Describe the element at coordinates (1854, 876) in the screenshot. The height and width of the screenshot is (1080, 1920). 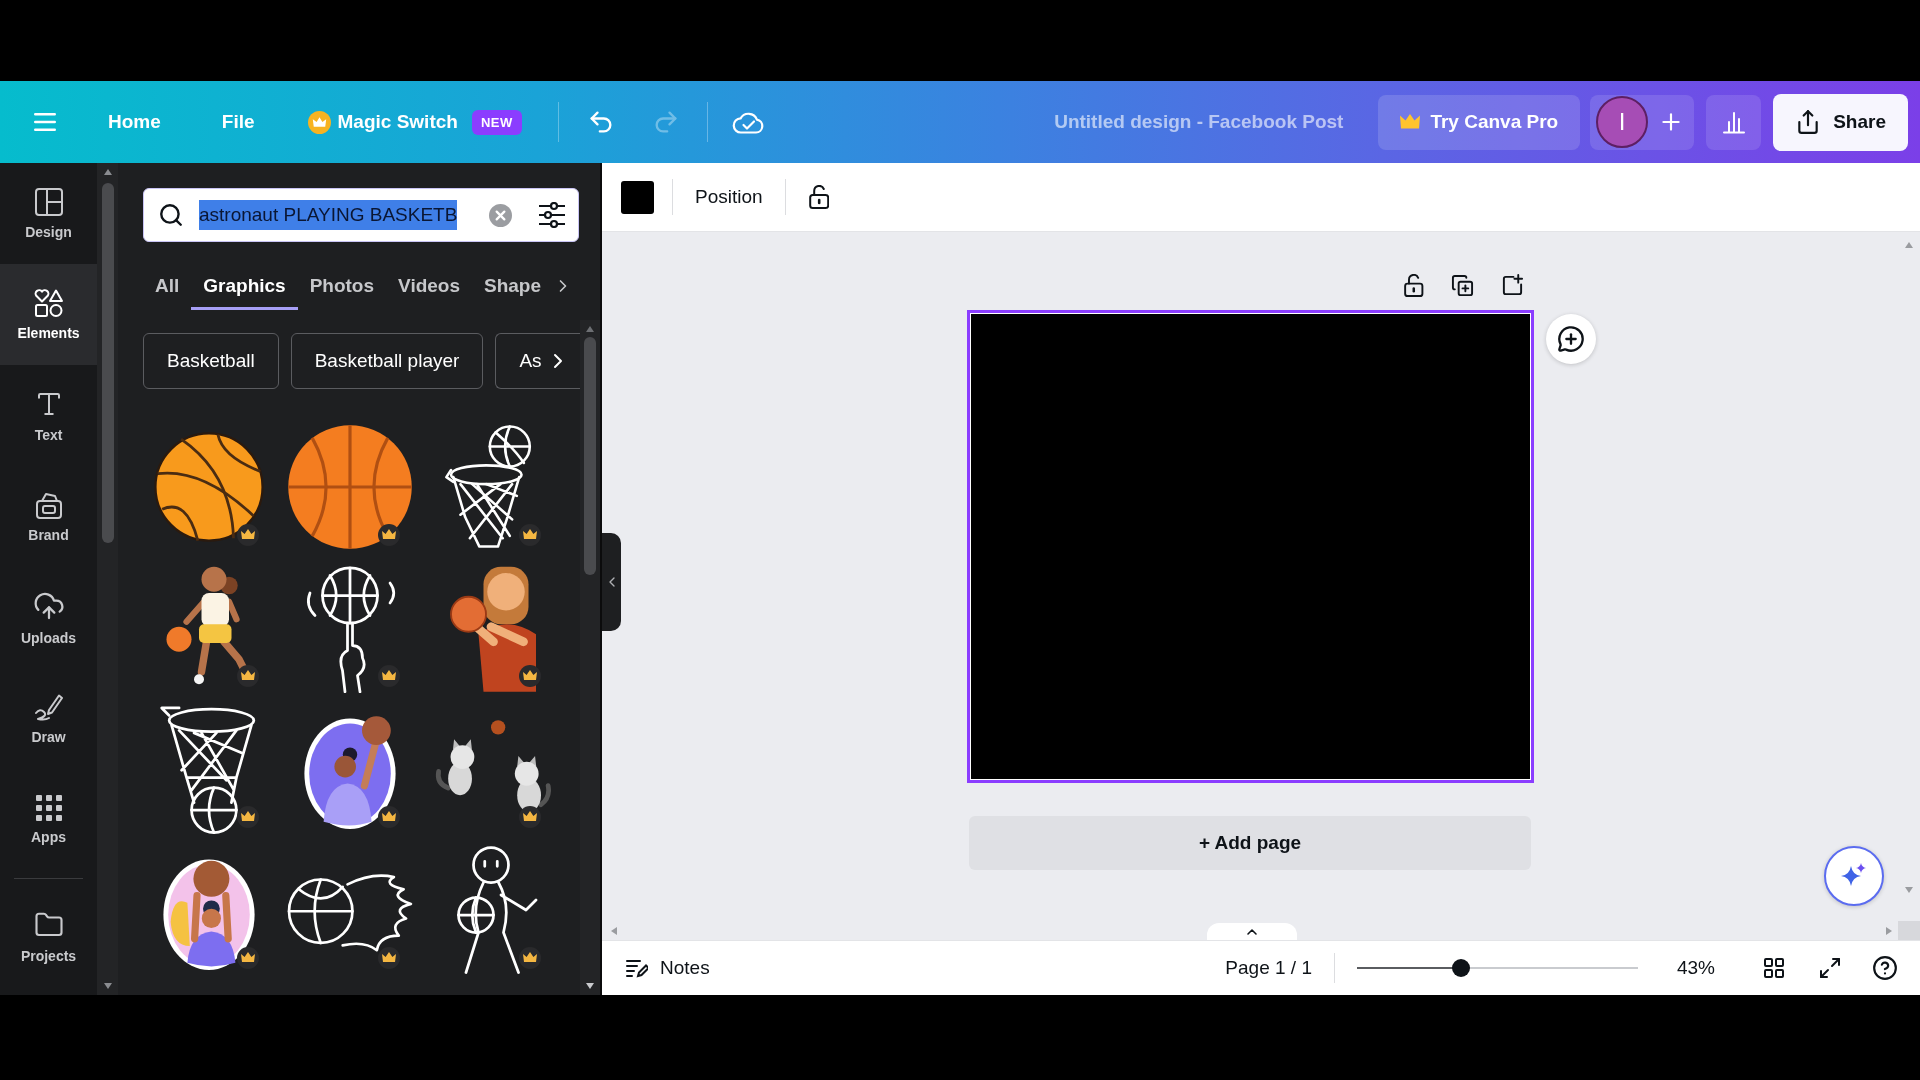
I see `magic-assistant-button` at that location.